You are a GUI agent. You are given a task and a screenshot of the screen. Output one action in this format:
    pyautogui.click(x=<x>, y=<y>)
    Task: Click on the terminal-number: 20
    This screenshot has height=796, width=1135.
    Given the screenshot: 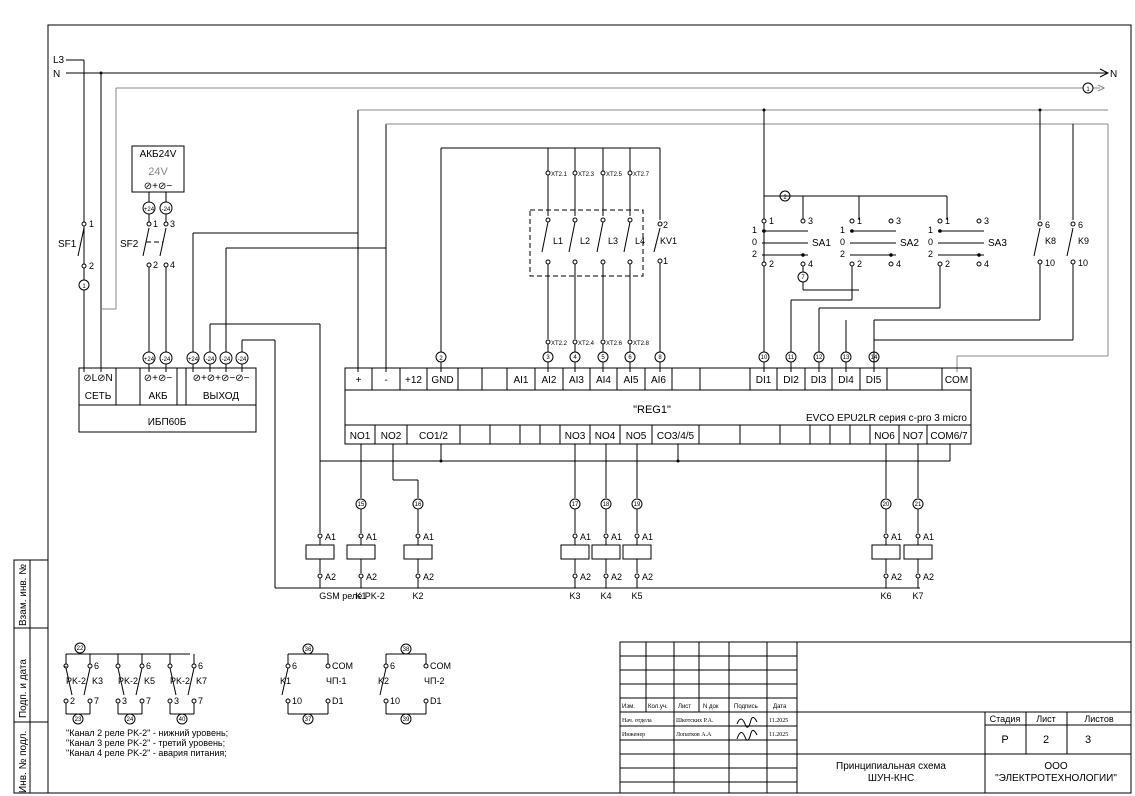 What is the action you would take?
    pyautogui.click(x=886, y=505)
    